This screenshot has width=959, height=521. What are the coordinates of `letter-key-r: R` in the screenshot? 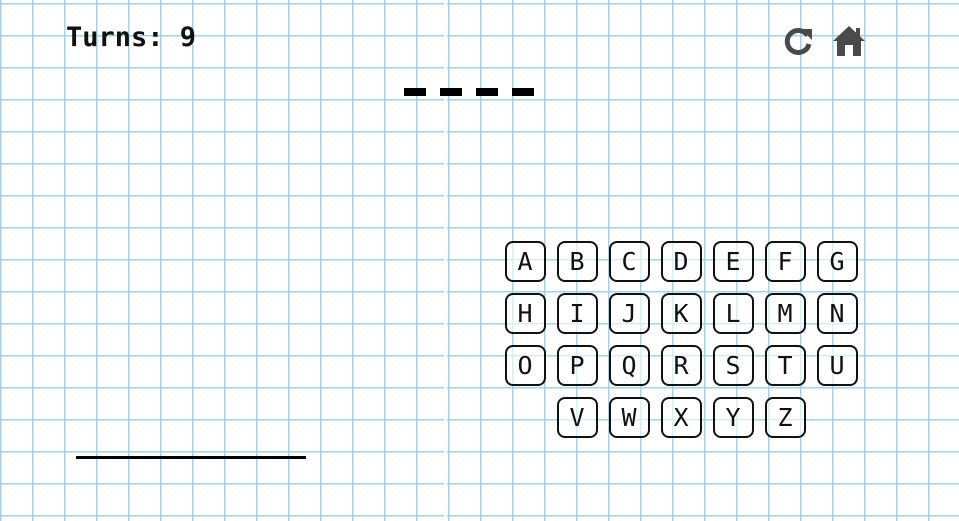 It's located at (681, 365).